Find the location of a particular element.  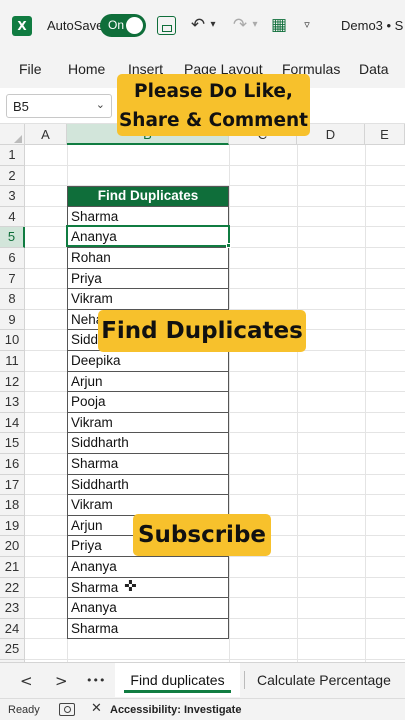

status-ready: Ready is located at coordinates (24, 710).